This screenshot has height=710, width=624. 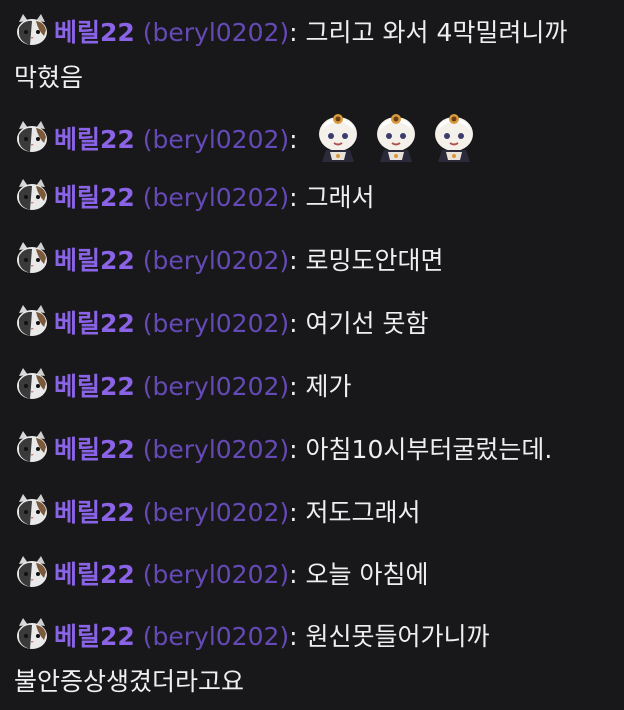 I want to click on message-text: 로밍도안대면, so click(x=374, y=260).